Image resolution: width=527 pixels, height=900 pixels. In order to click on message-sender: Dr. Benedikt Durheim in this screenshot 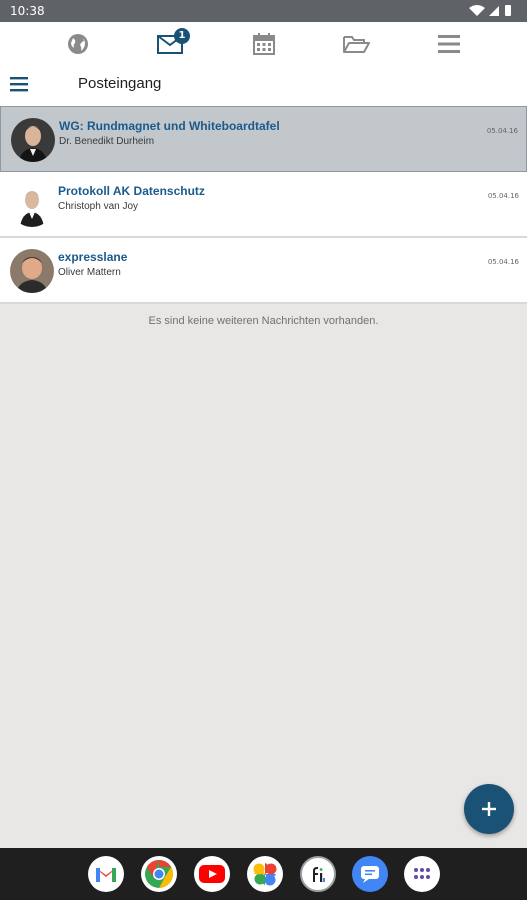, I will do `click(107, 141)`.